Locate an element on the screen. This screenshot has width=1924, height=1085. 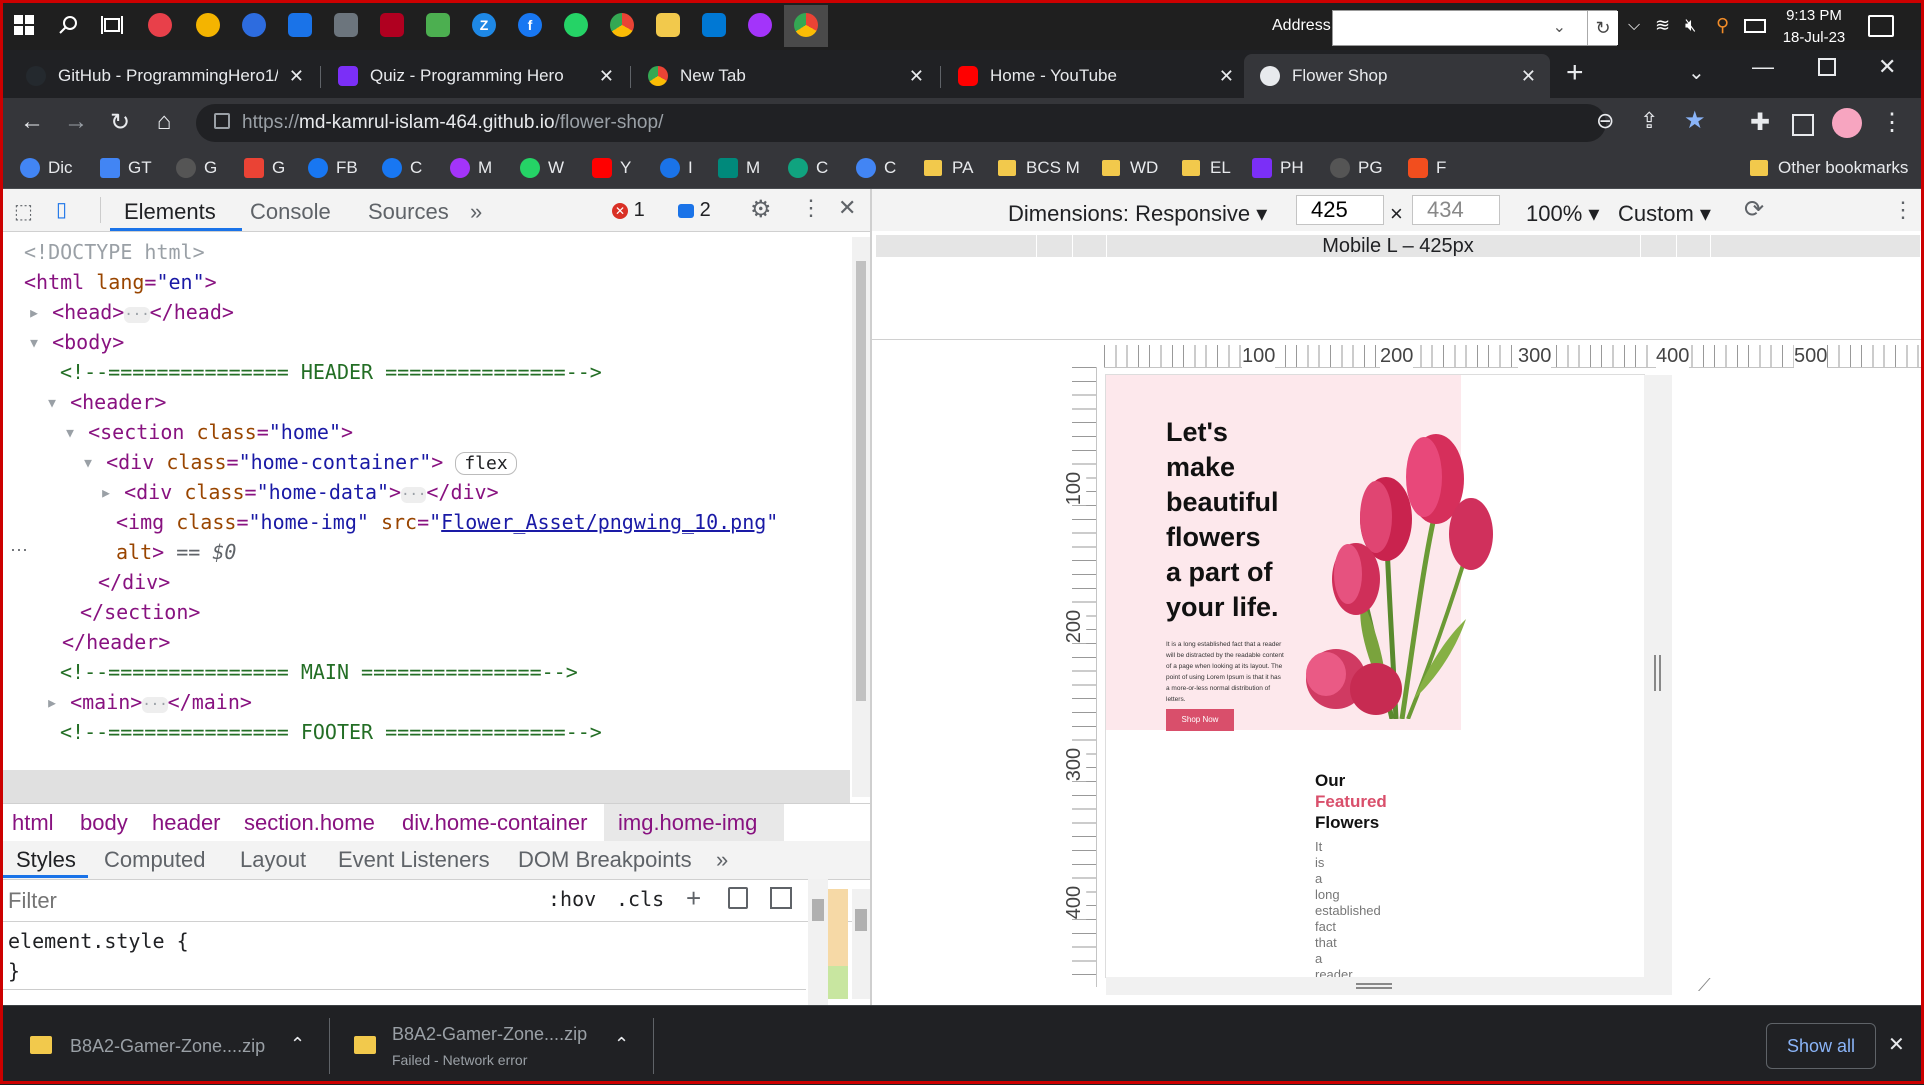
code-line: ▾ <section class="home"> is located at coordinates (208, 432).